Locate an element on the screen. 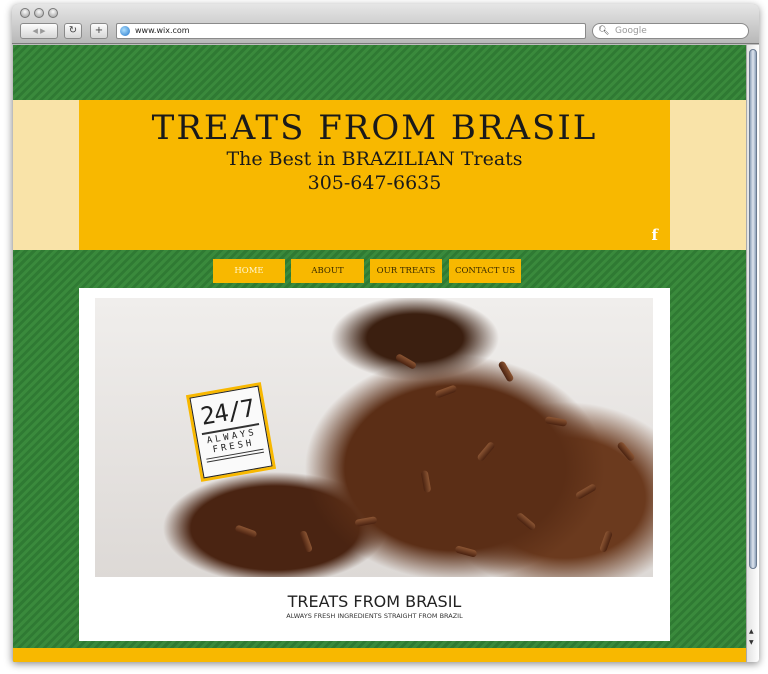 Image resolution: width=768 pixels, height=674 pixels. scrollbar-thumb is located at coordinates (753, 309).